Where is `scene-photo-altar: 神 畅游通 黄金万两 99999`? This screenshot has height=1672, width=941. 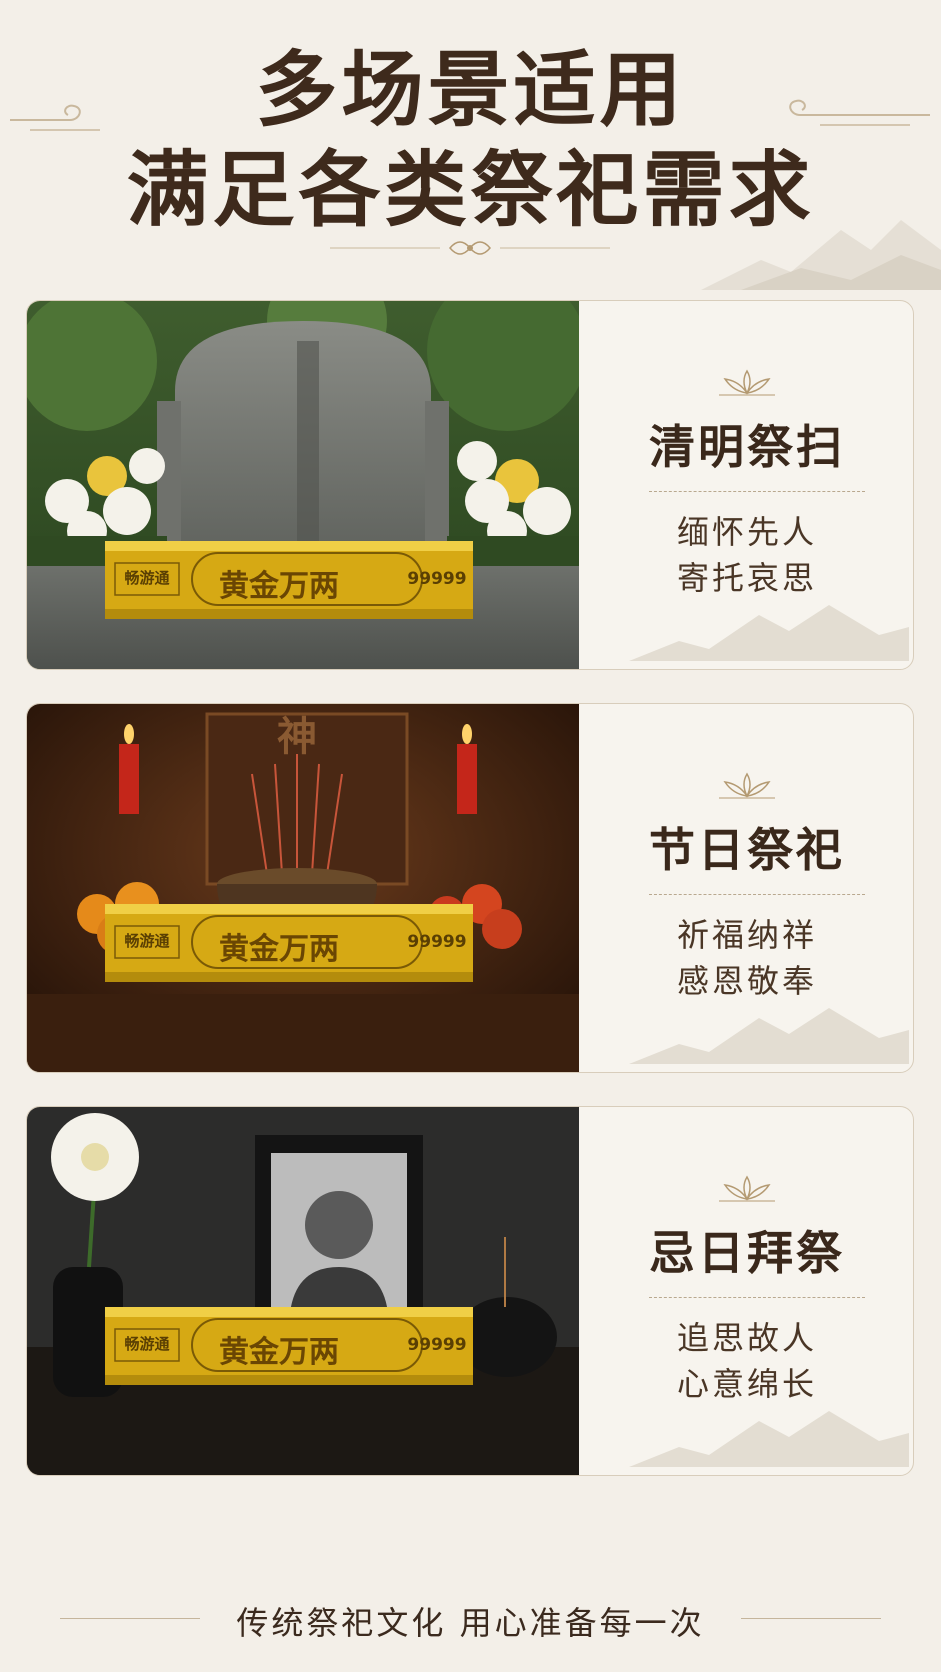 scene-photo-altar: 神 畅游通 黄金万两 99999 is located at coordinates (303, 888).